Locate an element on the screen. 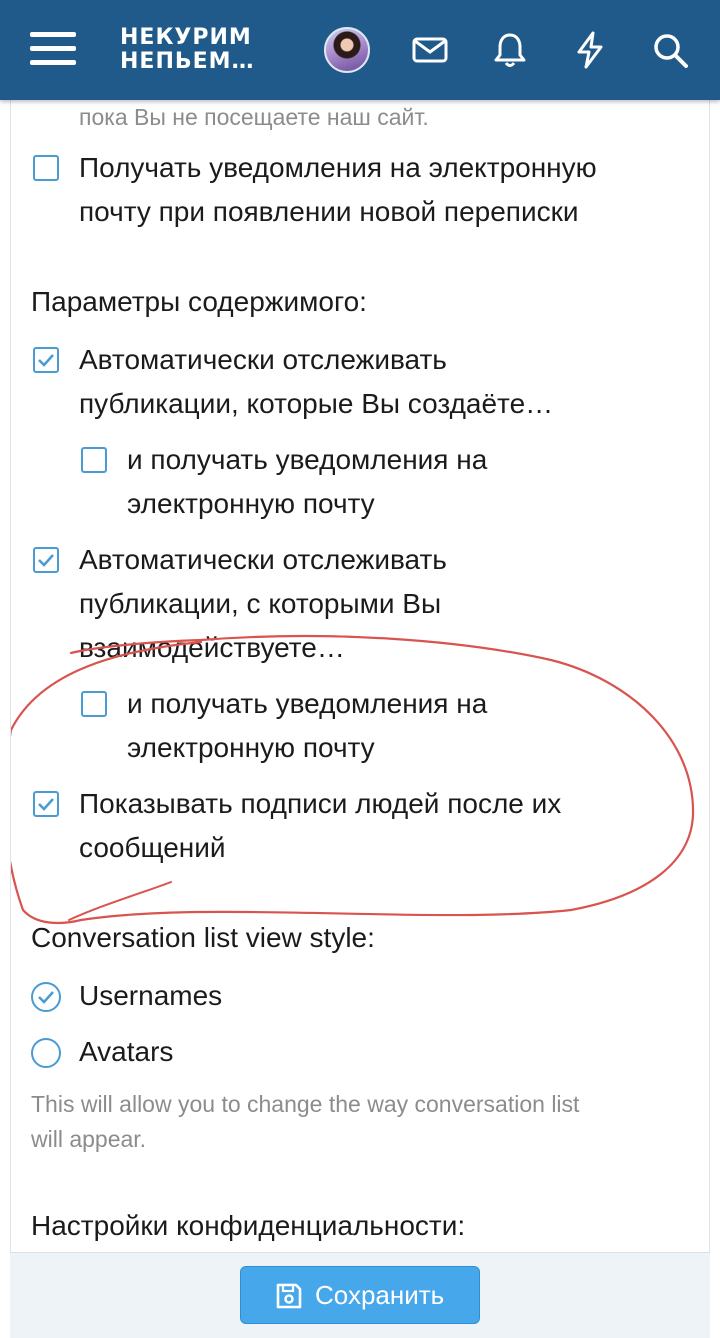  watch-interacted-checkbox is located at coordinates (46, 560).